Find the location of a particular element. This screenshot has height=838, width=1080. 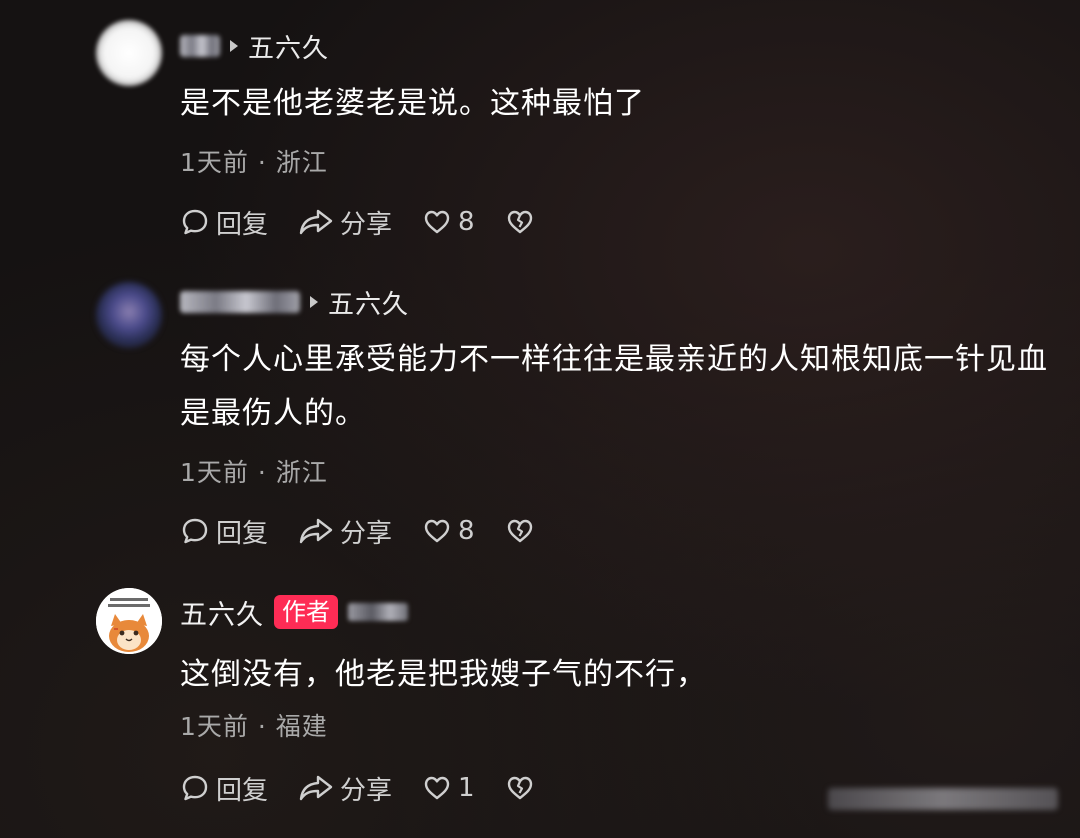

author-username: 五六久 is located at coordinates (222, 612).